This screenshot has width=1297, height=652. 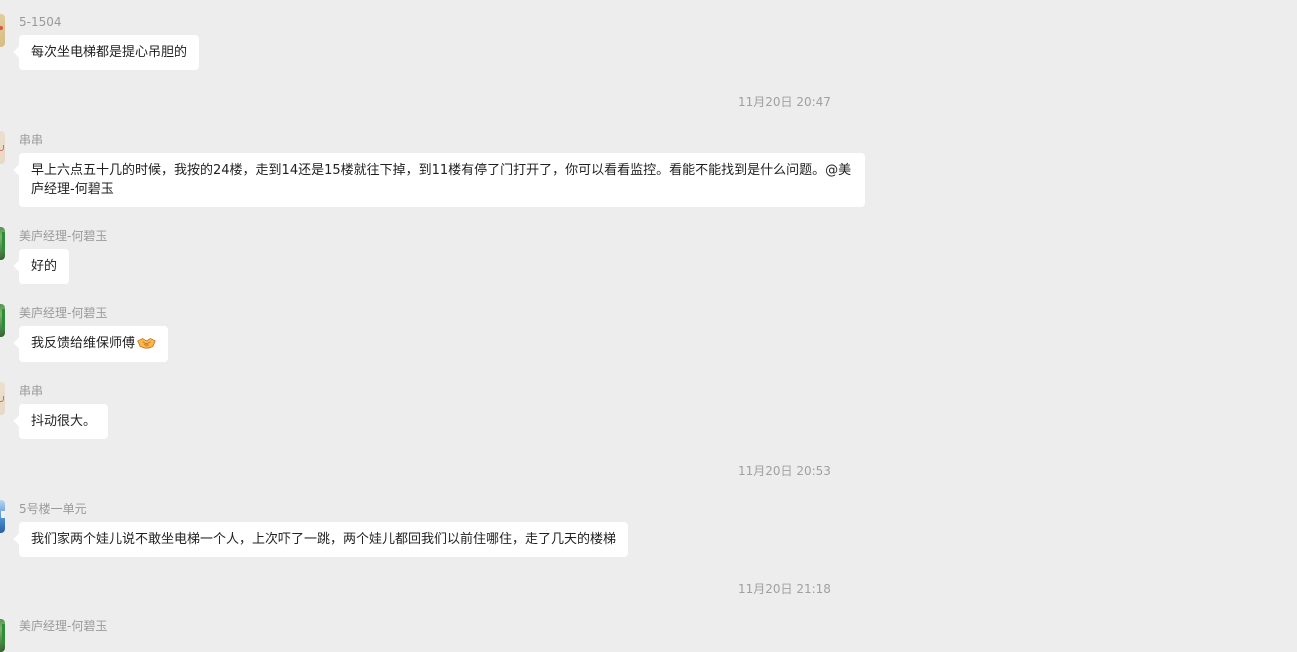 I want to click on sender-name: 5-1504, so click(x=40, y=22).